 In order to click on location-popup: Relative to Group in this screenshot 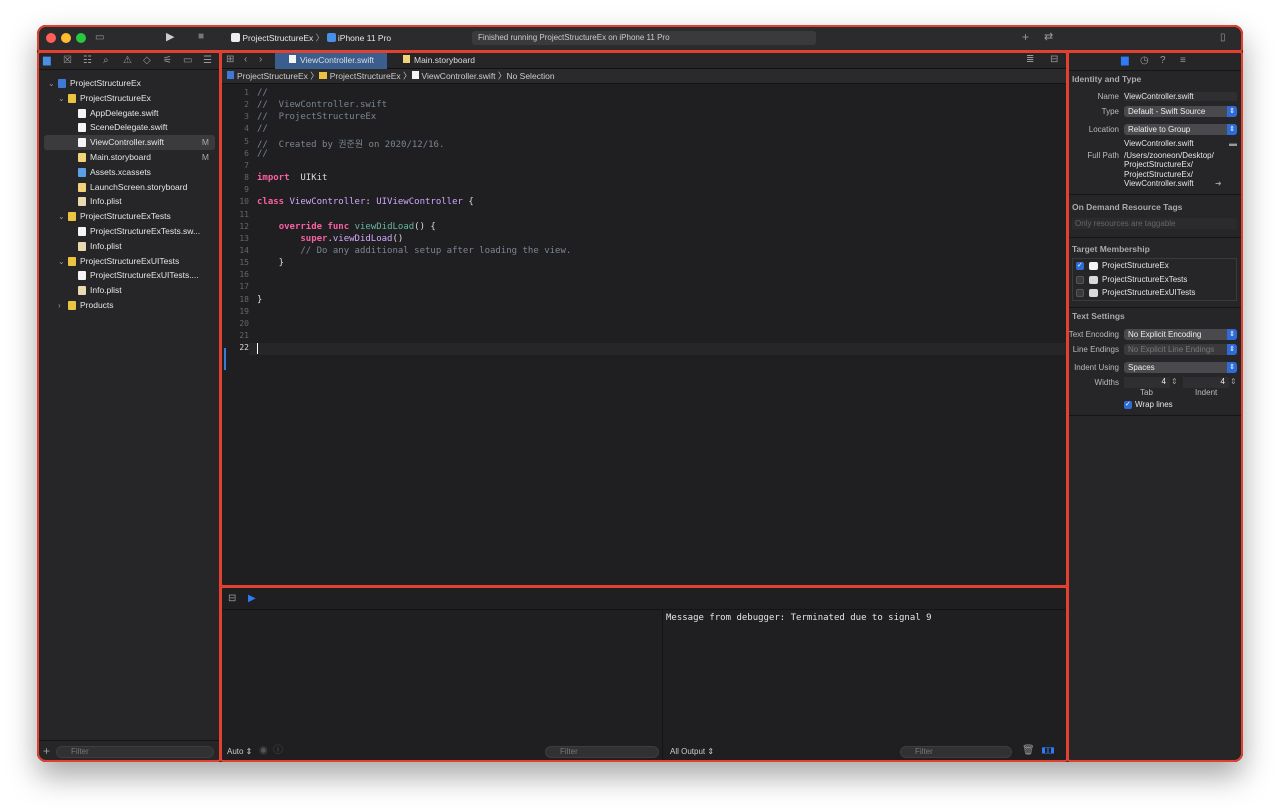, I will do `click(1180, 129)`.